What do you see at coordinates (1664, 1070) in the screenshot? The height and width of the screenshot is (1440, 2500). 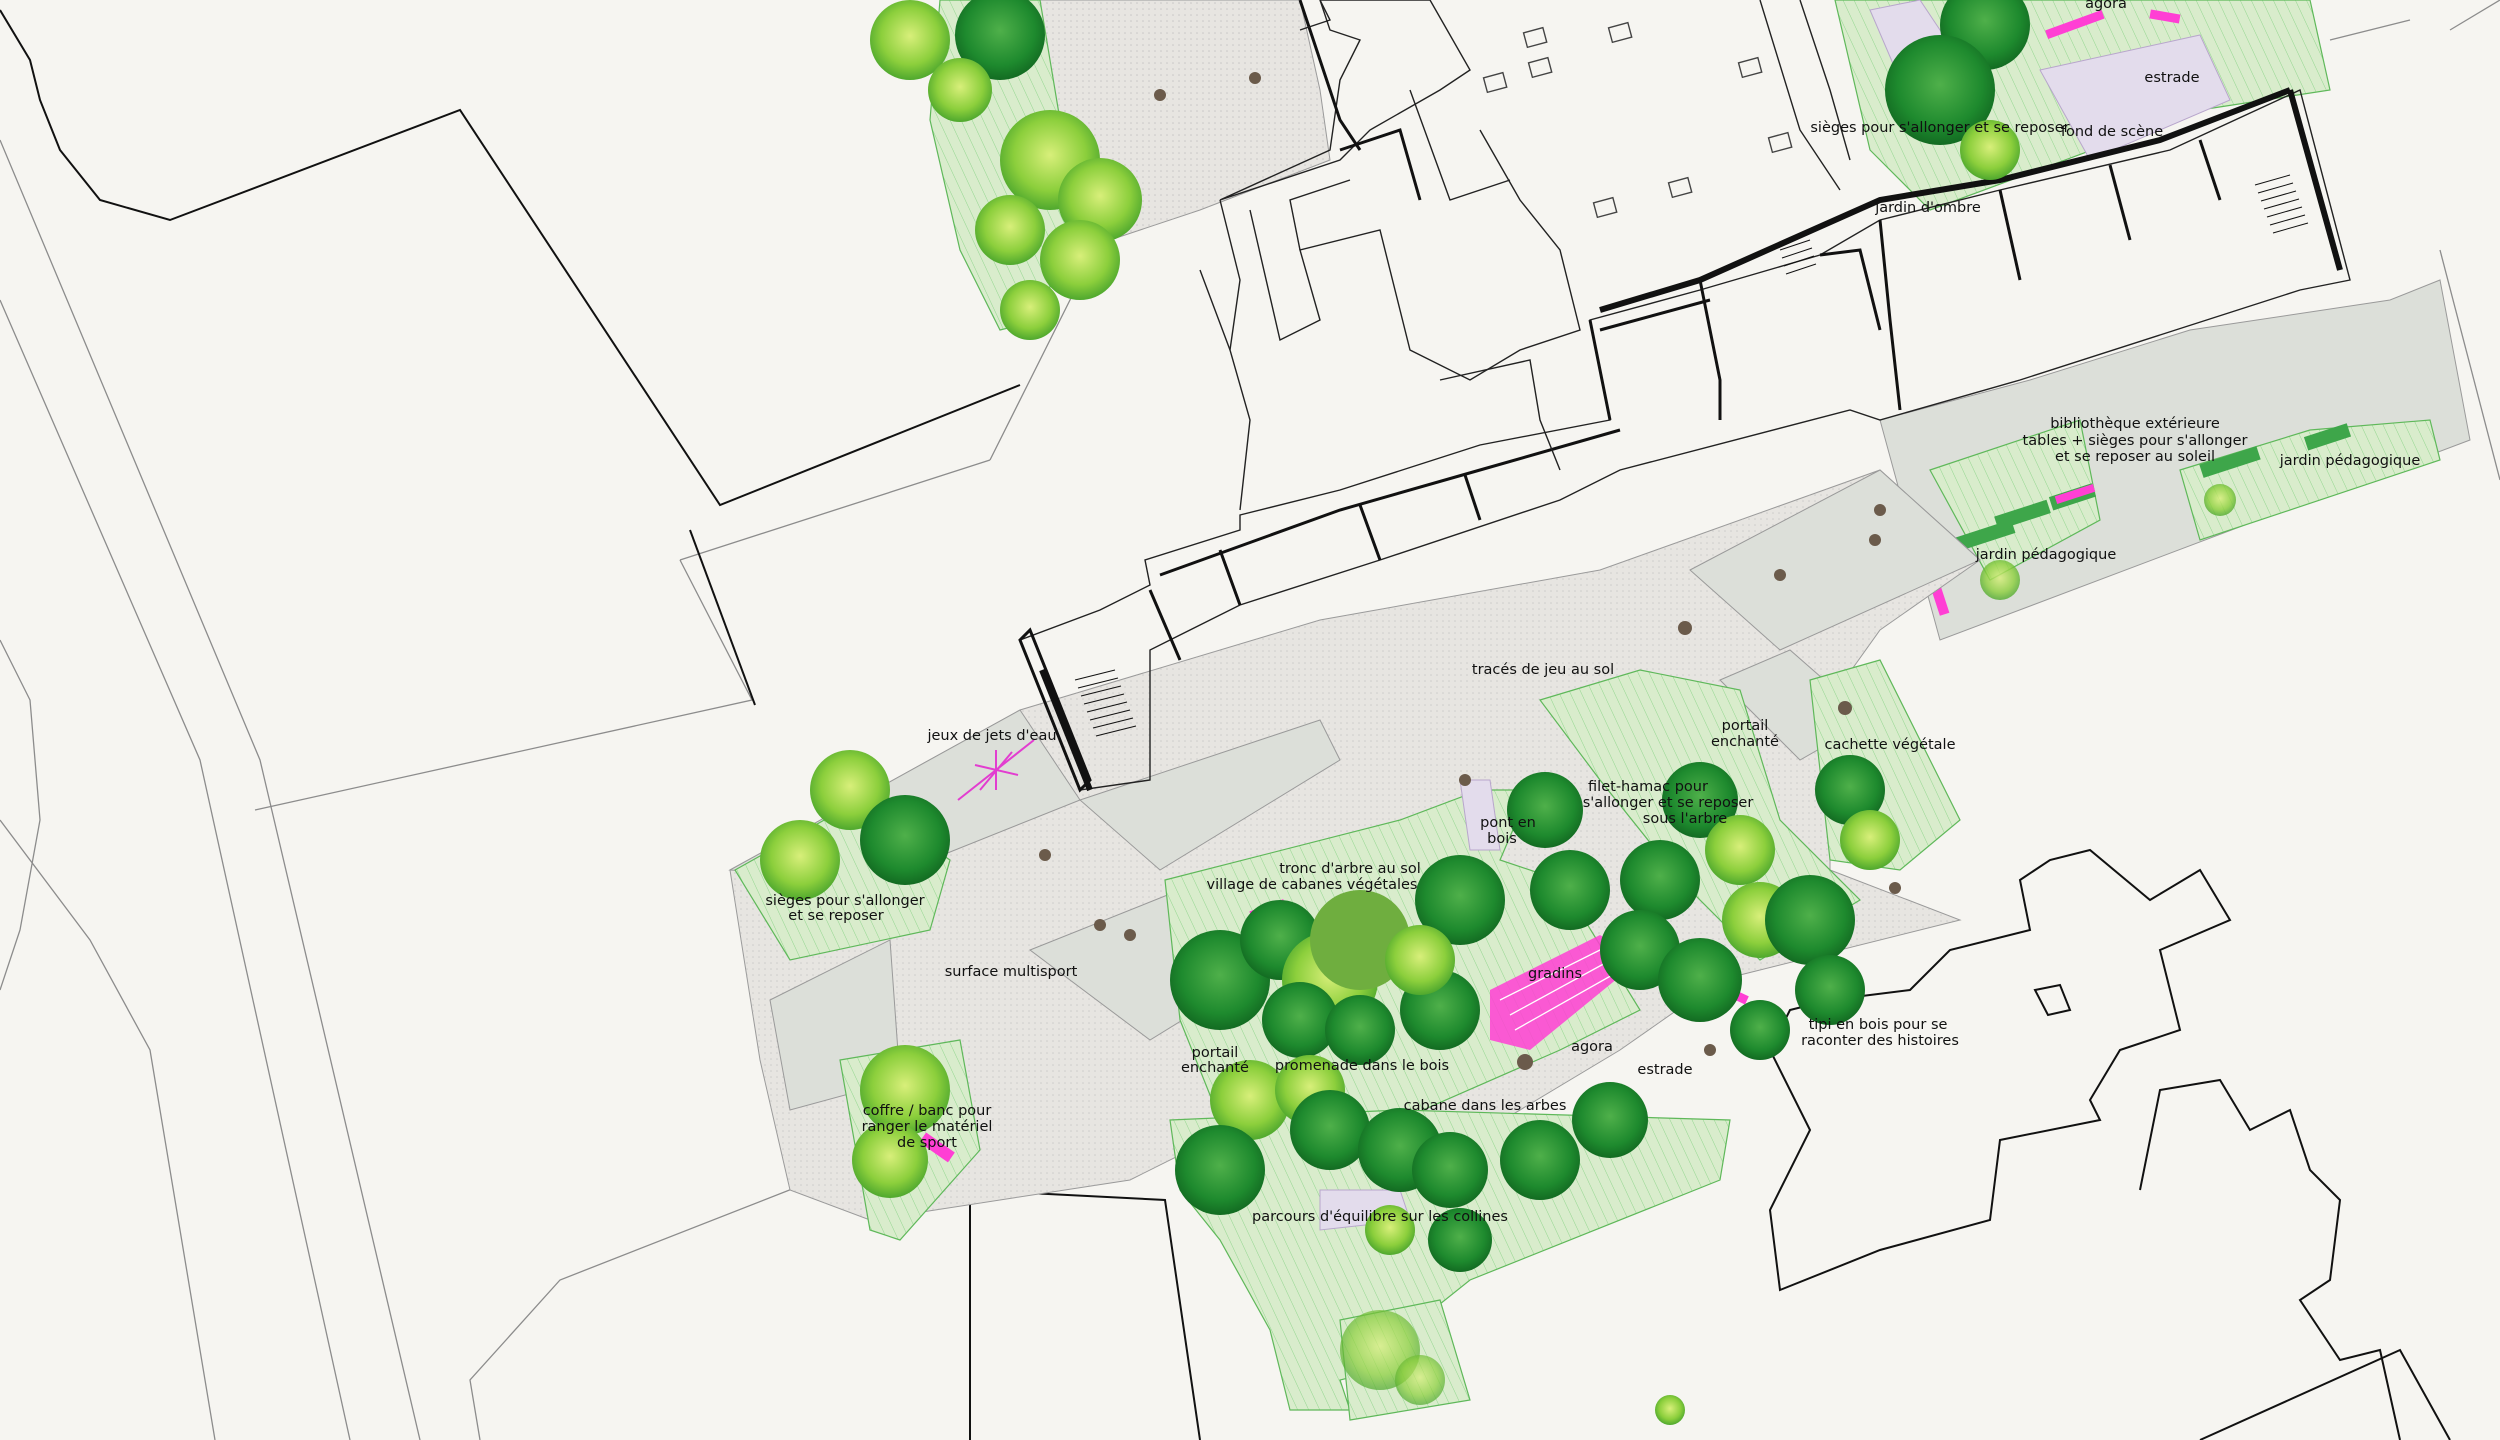 I see `label-estrade-main: estrade` at bounding box center [1664, 1070].